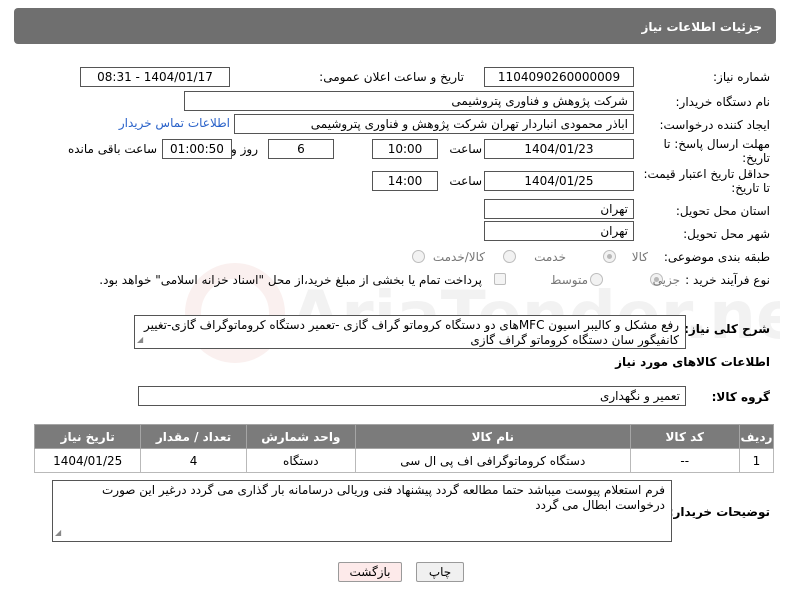 The width and height of the screenshot is (788, 598). I want to click on cell-code: --, so click(684, 460).